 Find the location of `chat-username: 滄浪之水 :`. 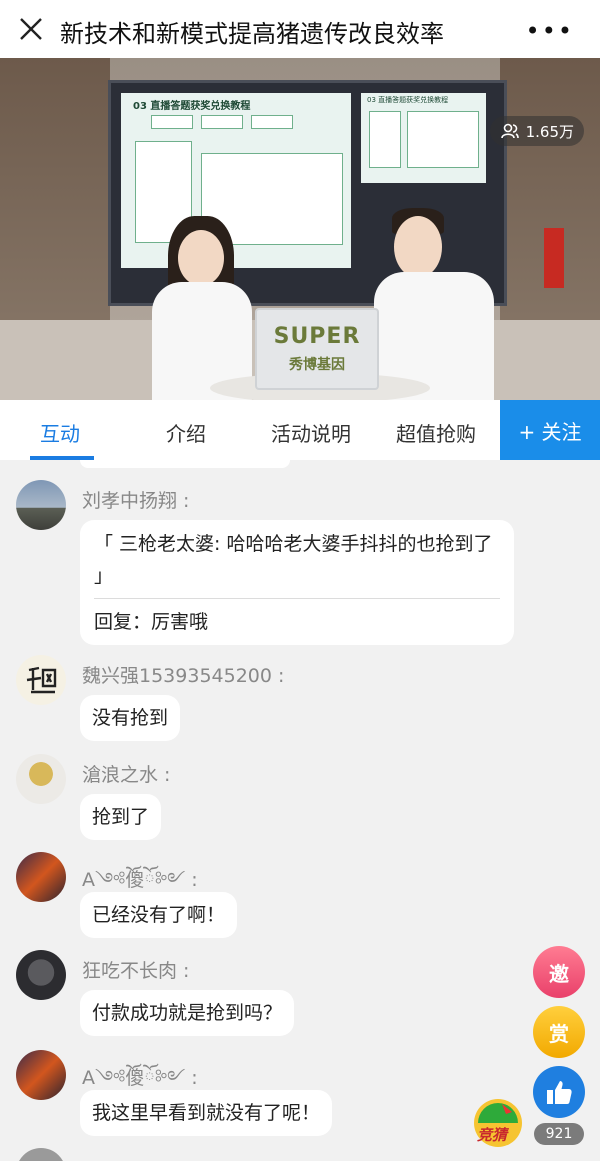

chat-username: 滄浪之水 : is located at coordinates (126, 775).